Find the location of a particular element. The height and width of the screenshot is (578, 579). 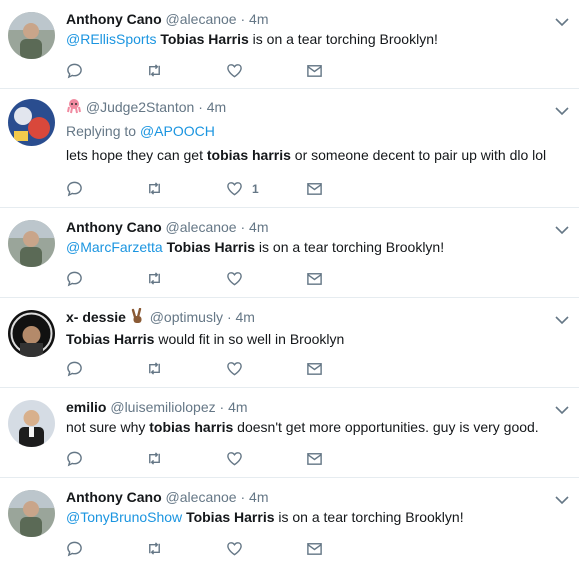

tweet-header: x- dessie @optimusly · 4m is located at coordinates (322, 313).